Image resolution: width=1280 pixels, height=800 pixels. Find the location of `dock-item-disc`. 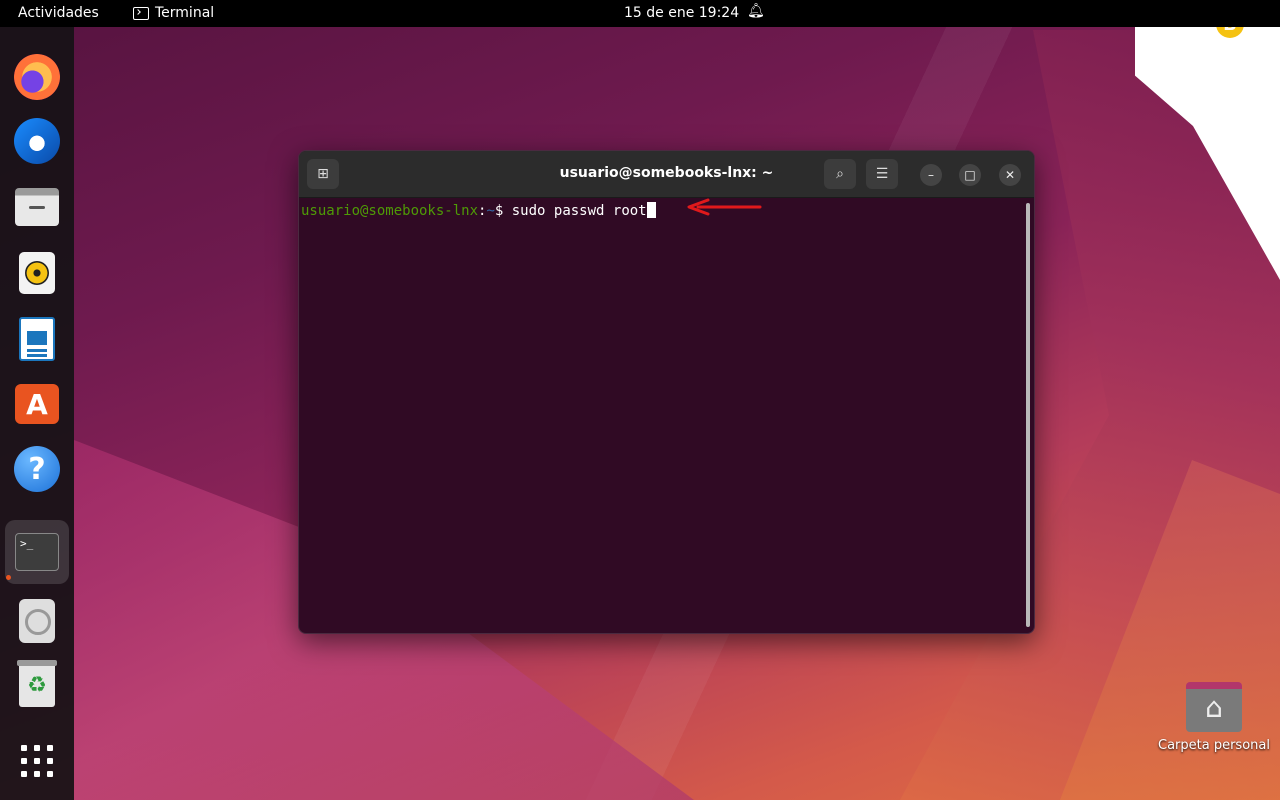

dock-item-disc is located at coordinates (37, 621).